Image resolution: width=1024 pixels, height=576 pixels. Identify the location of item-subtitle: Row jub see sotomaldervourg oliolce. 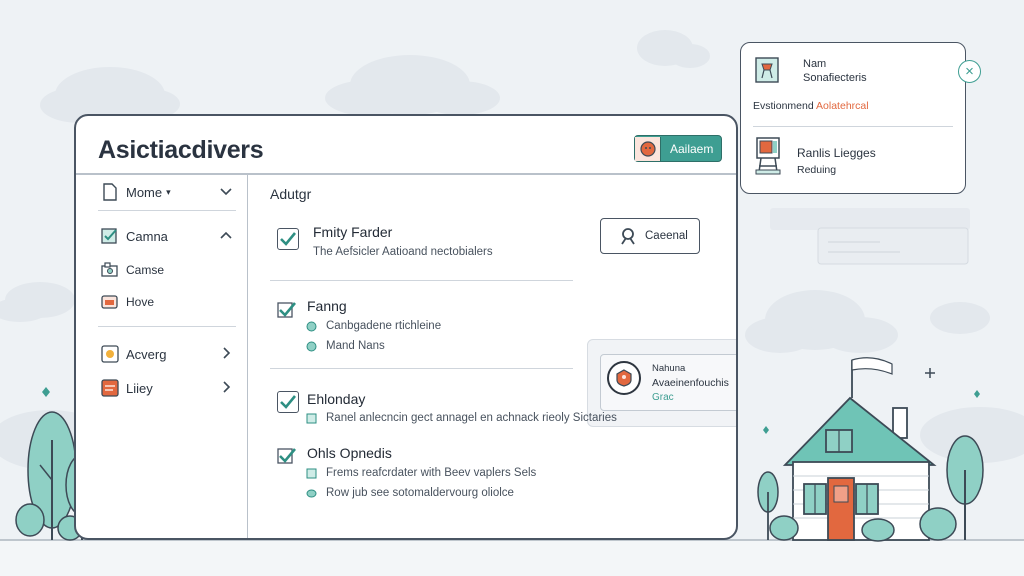
(410, 493).